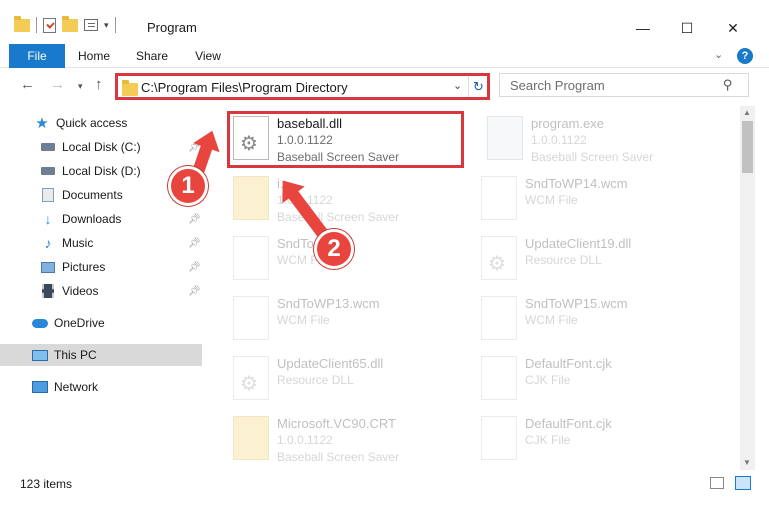  What do you see at coordinates (92, 123) in the screenshot?
I see `sidebar-item-label: Quick access` at bounding box center [92, 123].